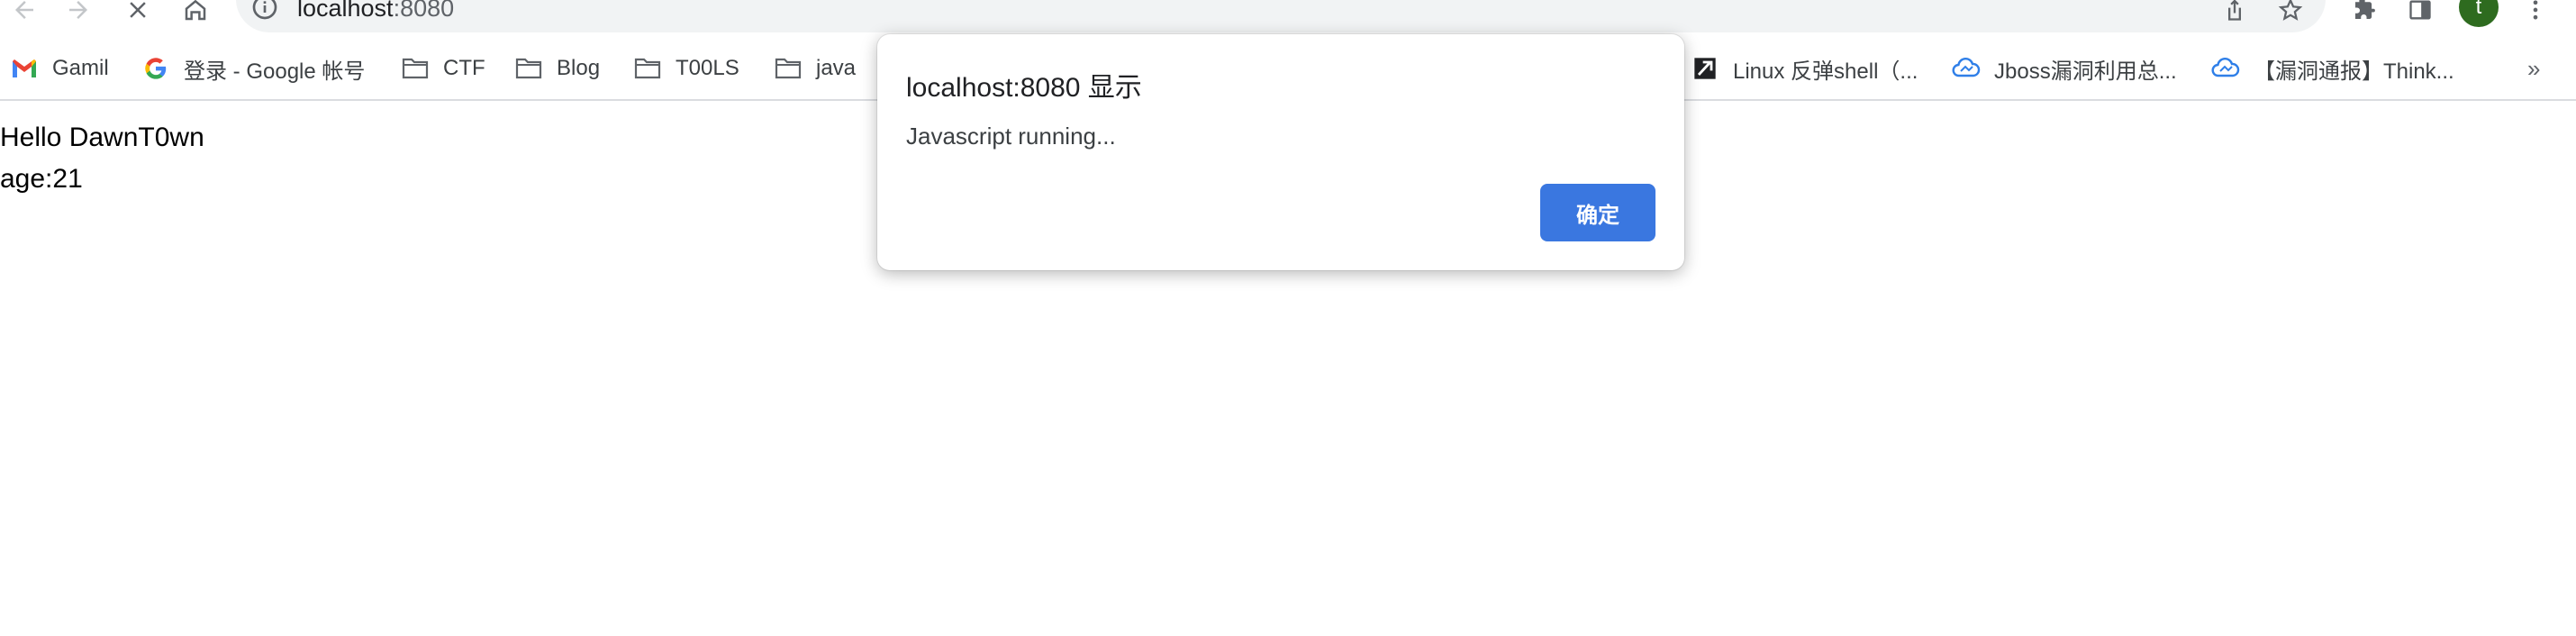  I want to click on info-icon, so click(264, 11).